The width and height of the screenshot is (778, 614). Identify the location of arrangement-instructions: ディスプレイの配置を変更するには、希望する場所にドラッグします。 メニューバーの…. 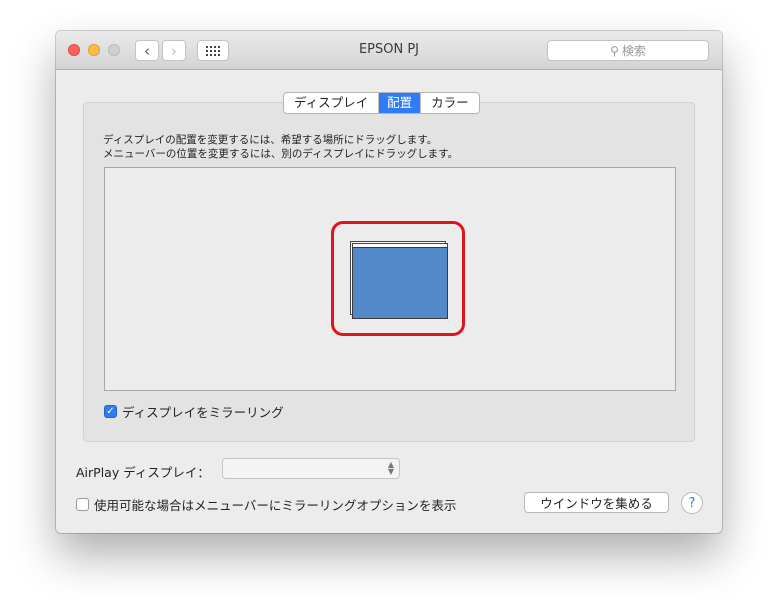
(280, 147).